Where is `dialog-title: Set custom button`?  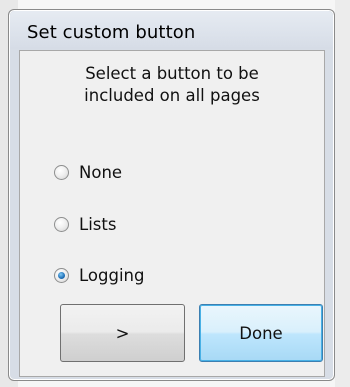 dialog-title: Set custom button is located at coordinates (111, 32).